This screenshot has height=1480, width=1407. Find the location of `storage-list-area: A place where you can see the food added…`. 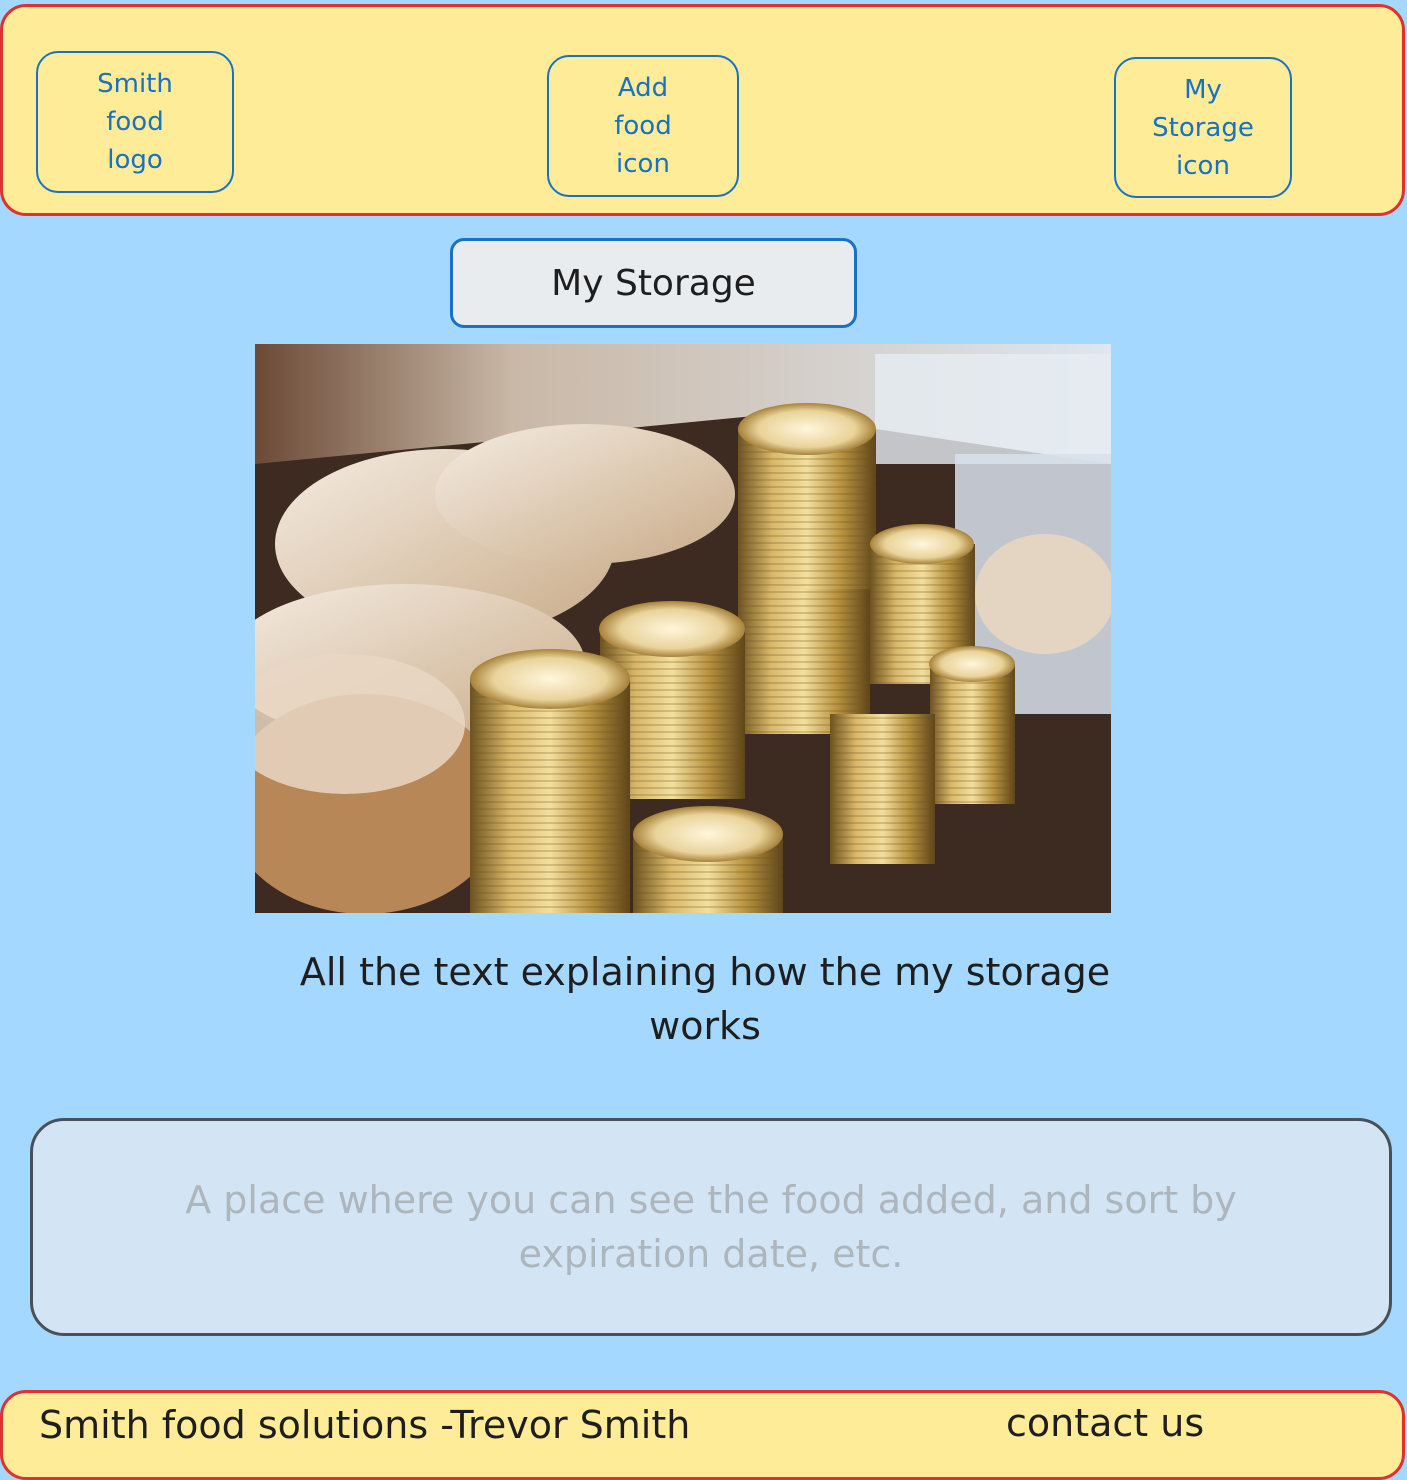

storage-list-area: A place where you can see the food added… is located at coordinates (711, 1227).